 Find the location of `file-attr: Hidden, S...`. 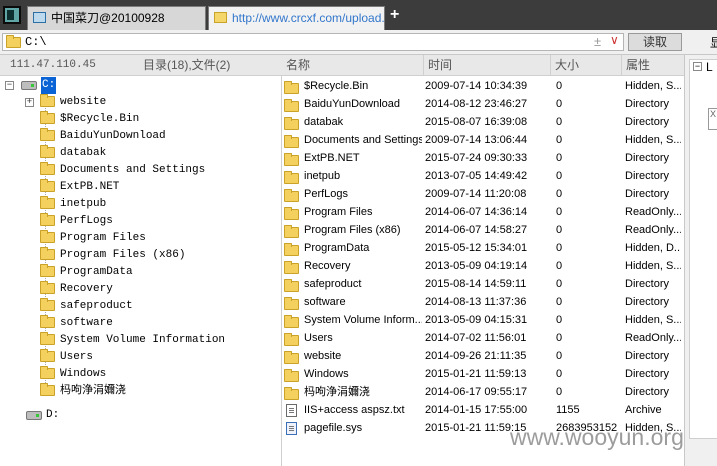

file-attr: Hidden, S... is located at coordinates (653, 140).